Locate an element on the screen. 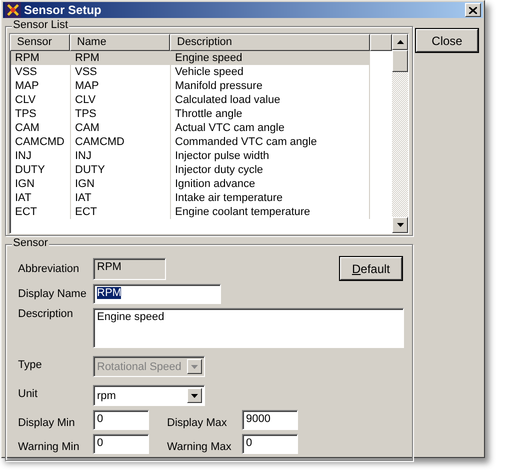 The width and height of the screenshot is (505, 476). list-row: RPM RPM Engine speed is located at coordinates (190, 58).